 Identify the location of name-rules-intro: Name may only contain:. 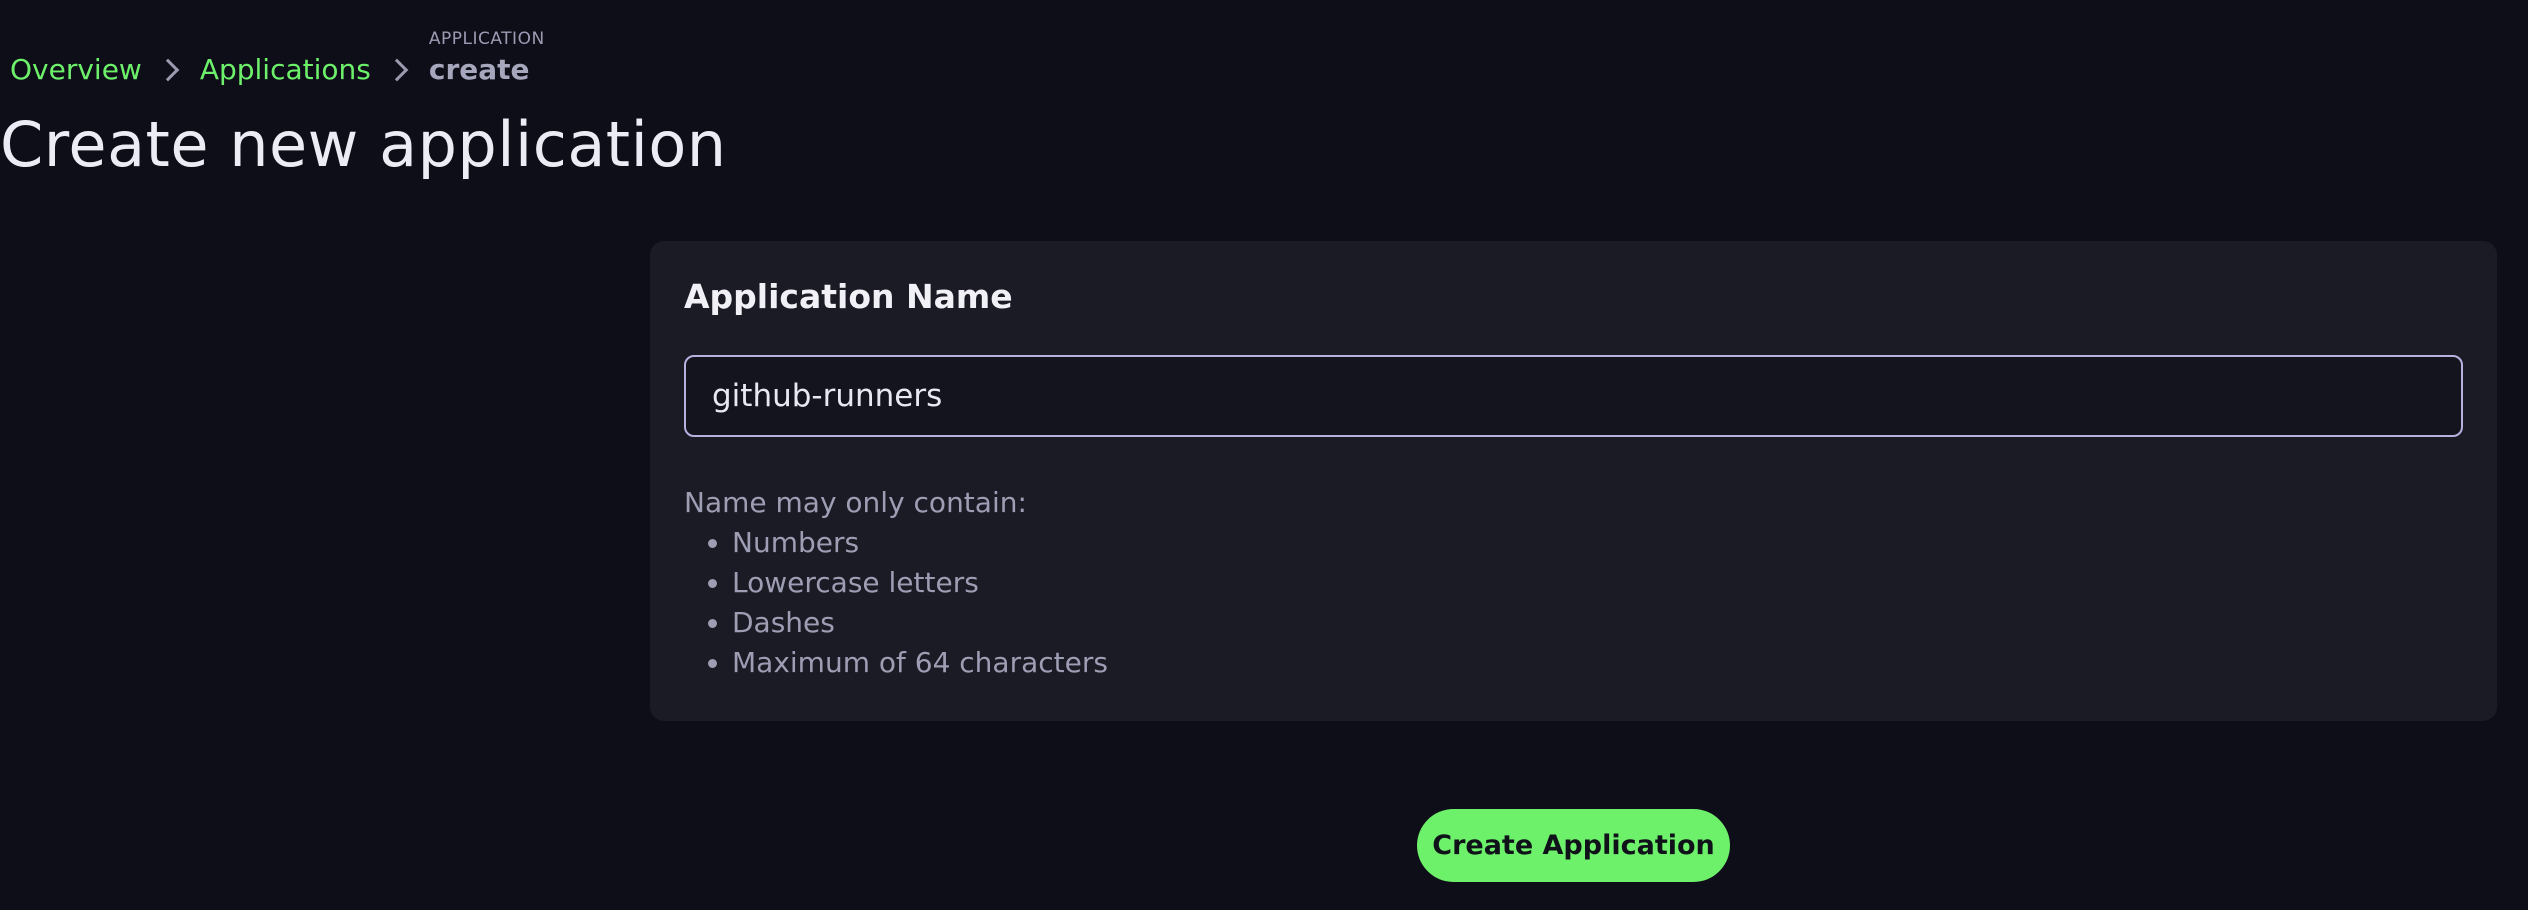
(855, 502).